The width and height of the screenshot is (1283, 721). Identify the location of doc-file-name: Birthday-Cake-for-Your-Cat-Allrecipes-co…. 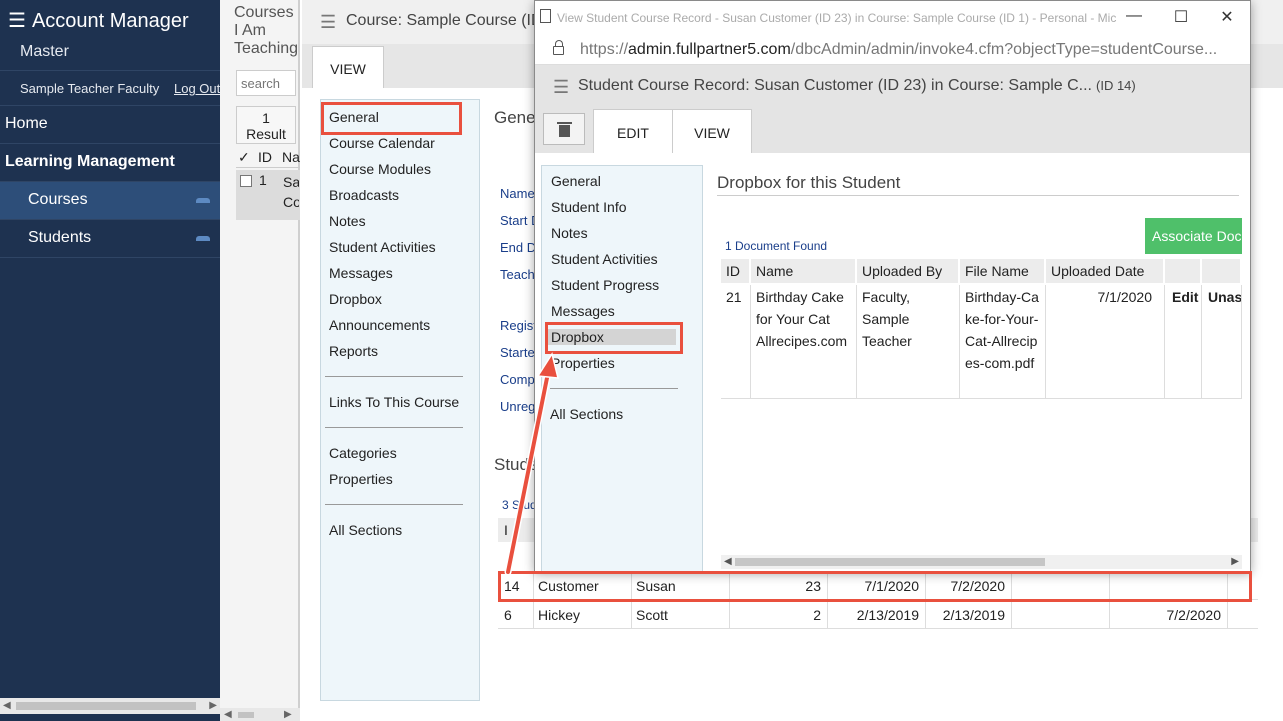
(1003, 342).